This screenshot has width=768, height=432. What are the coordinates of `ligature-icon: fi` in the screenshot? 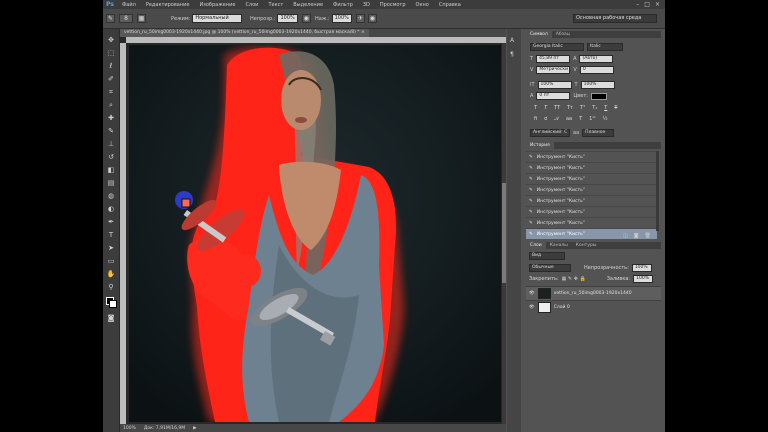 It's located at (535, 119).